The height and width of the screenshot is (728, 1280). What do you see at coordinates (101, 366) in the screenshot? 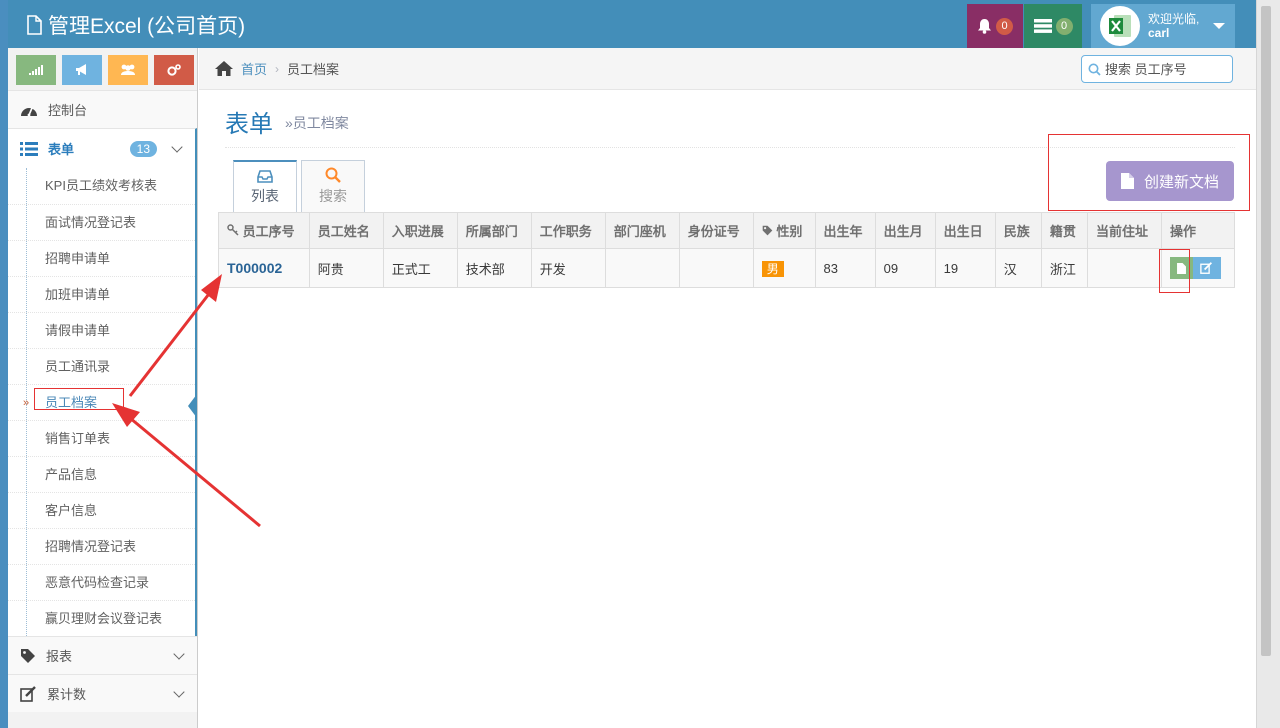
I see `sidebar-subitem-contacts: 员工通讯录` at bounding box center [101, 366].